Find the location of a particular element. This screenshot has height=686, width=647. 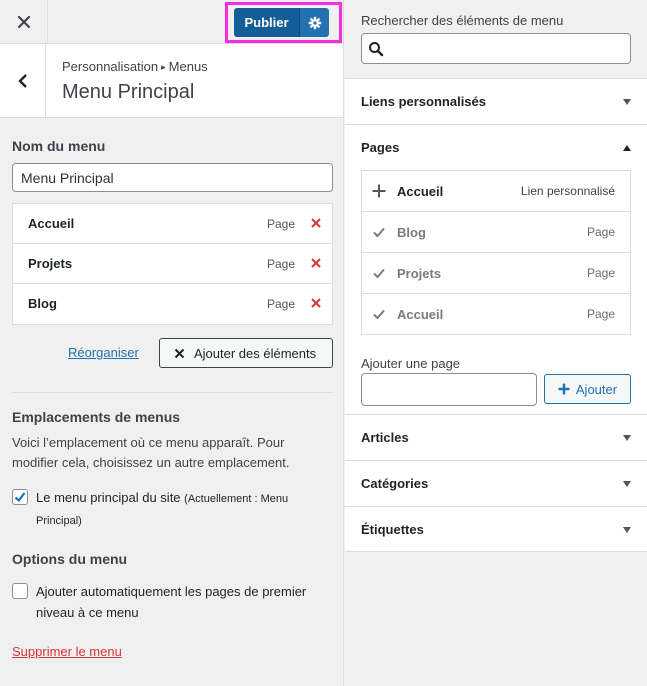

divider is located at coordinates (172, 392).